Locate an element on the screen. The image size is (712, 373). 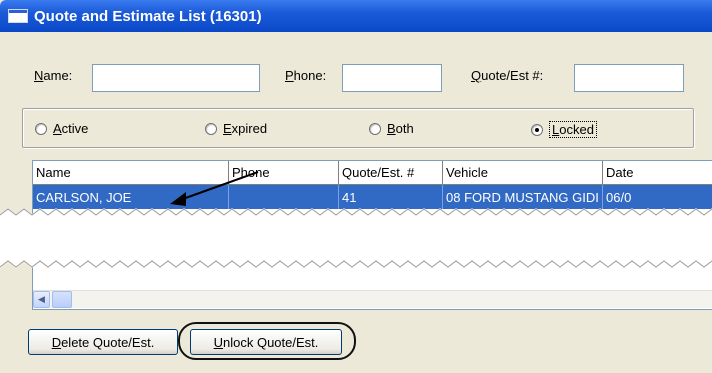
annotation-arrow is located at coordinates (214, 188).